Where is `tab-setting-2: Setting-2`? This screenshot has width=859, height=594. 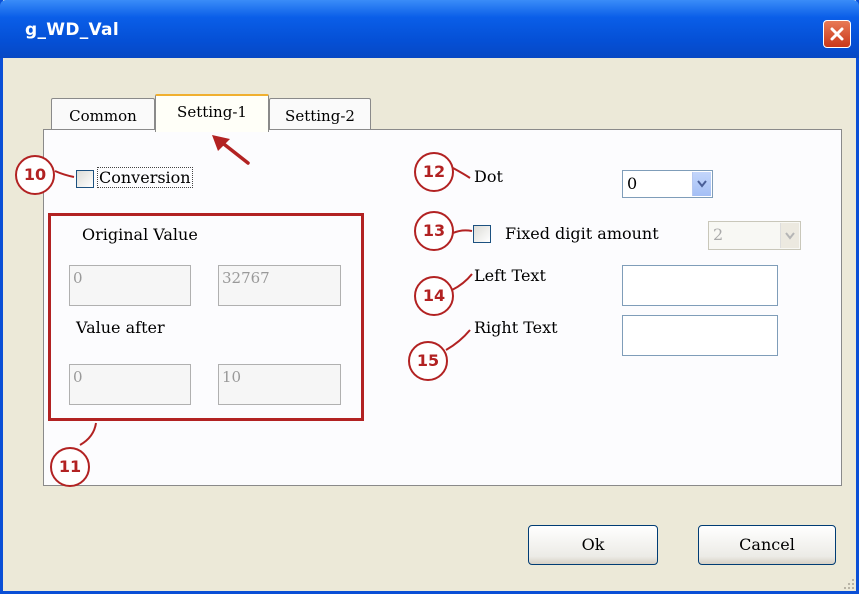
tab-setting-2: Setting-2 is located at coordinates (320, 113).